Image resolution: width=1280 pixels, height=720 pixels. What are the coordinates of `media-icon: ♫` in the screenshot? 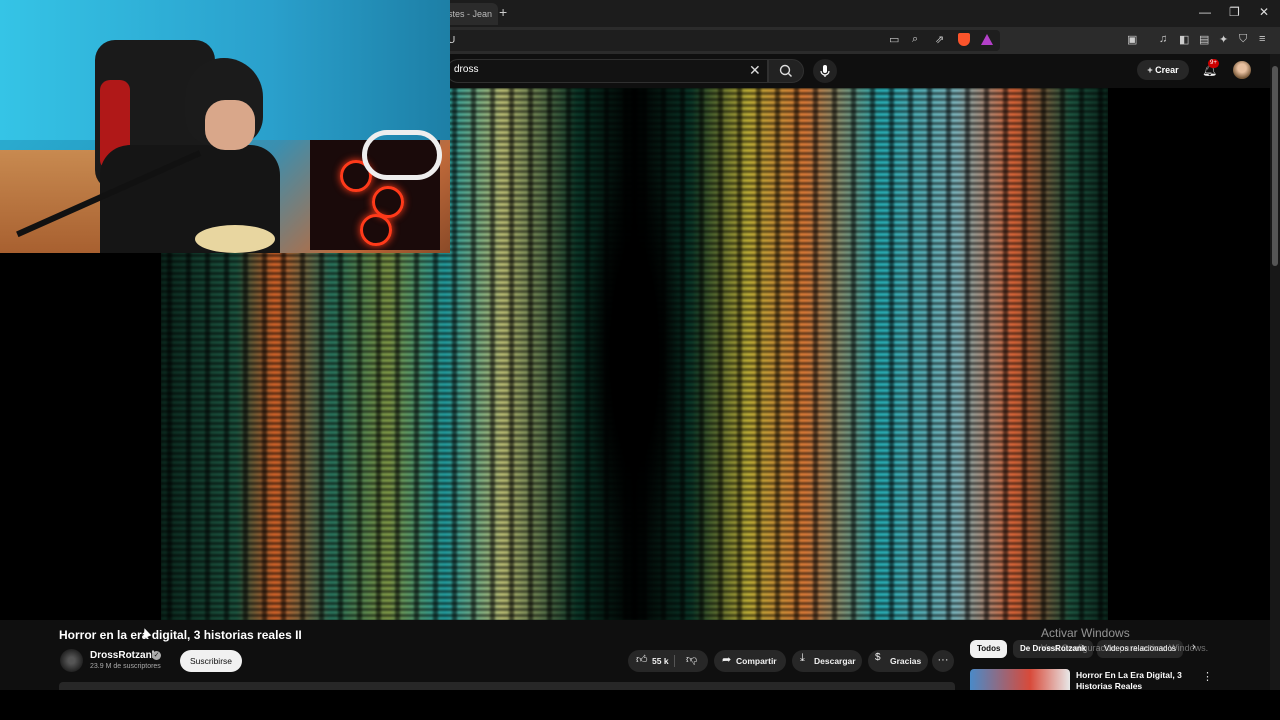 It's located at (1163, 39).